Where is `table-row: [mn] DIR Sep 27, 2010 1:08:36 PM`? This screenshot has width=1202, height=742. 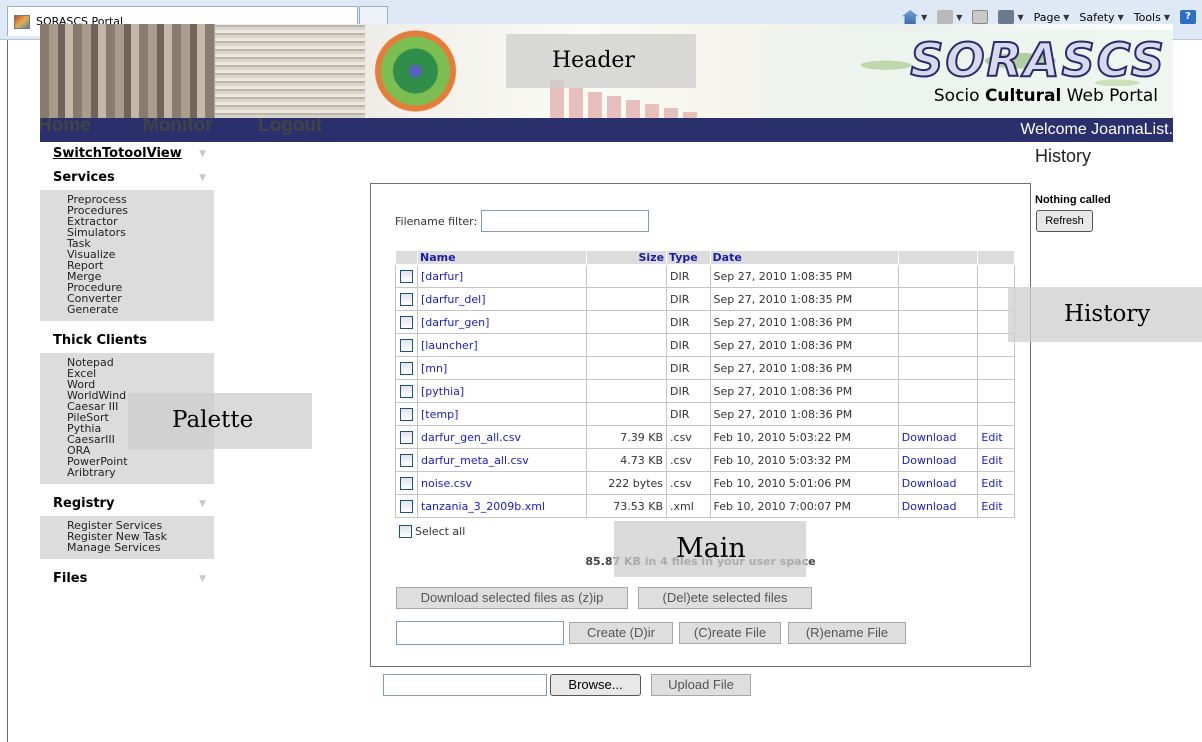
table-row: [mn] DIR Sep 27, 2010 1:08:36 PM is located at coordinates (705, 368).